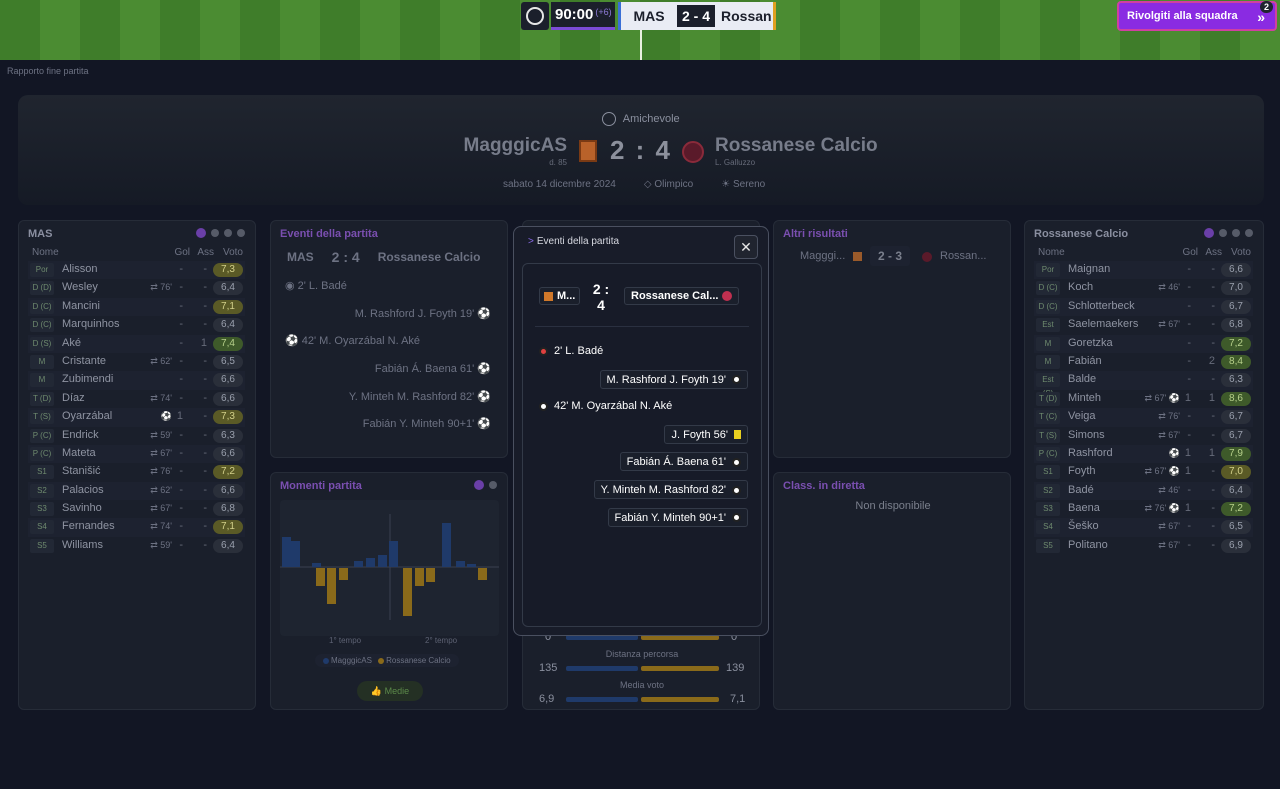  What do you see at coordinates (1143, 399) in the screenshot?
I see `player-row: T (D) Minteh ⇄ 67' ⚽ 1 1 8,6` at bounding box center [1143, 399].